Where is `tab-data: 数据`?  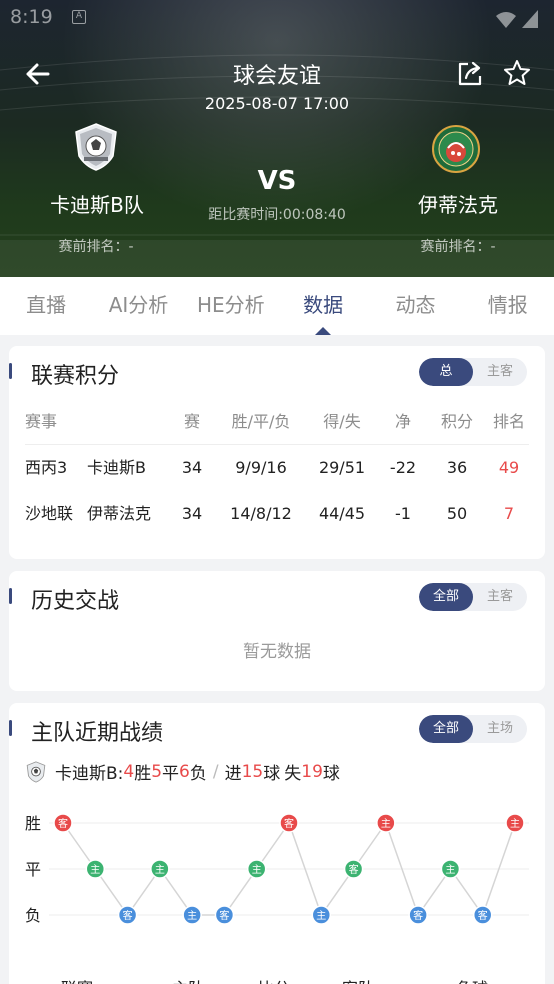
tab-data: 数据 is located at coordinates (323, 306).